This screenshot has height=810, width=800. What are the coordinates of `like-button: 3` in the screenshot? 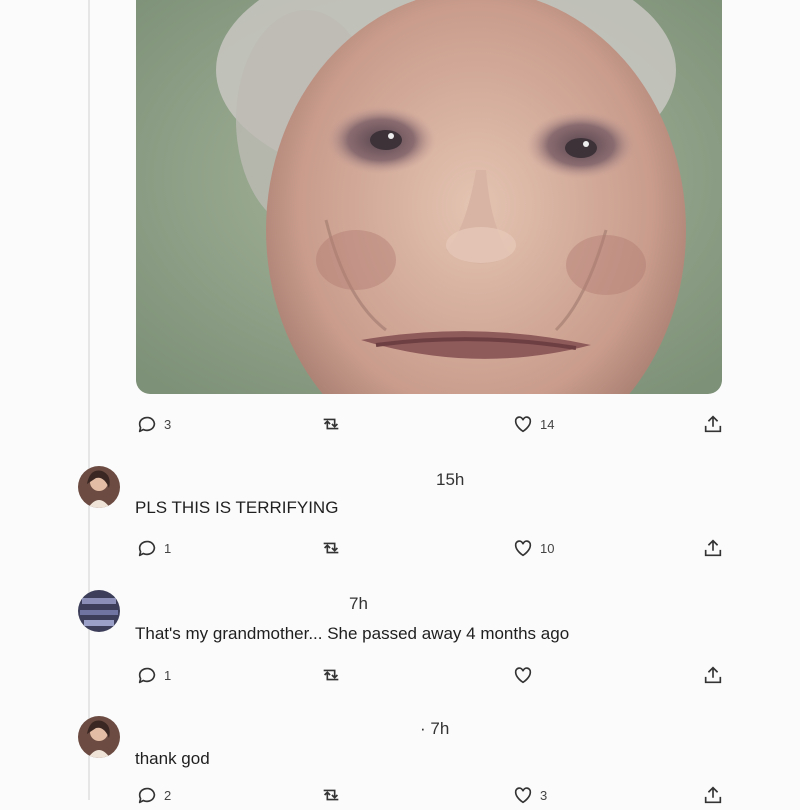 It's located at (529, 795).